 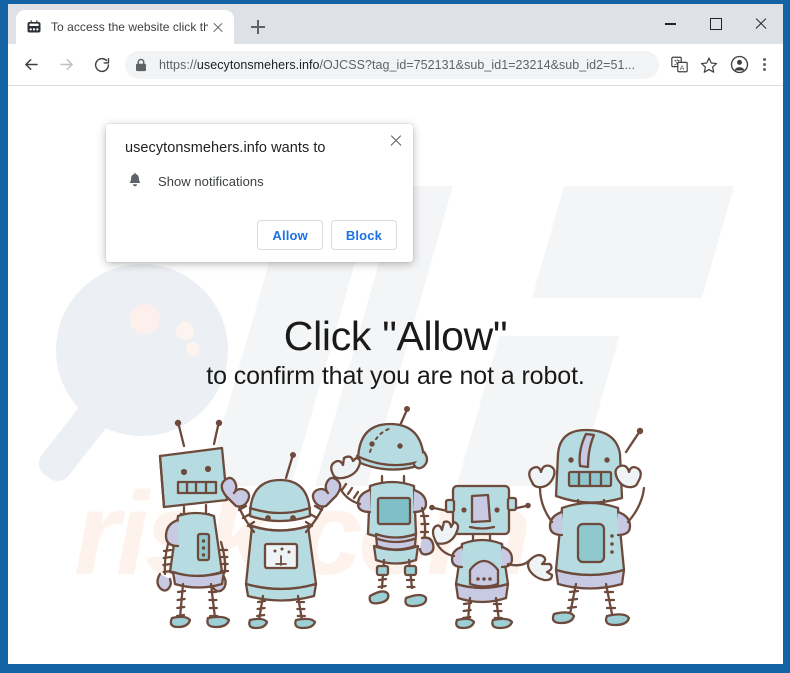 I want to click on close-button, so click(x=760, y=24).